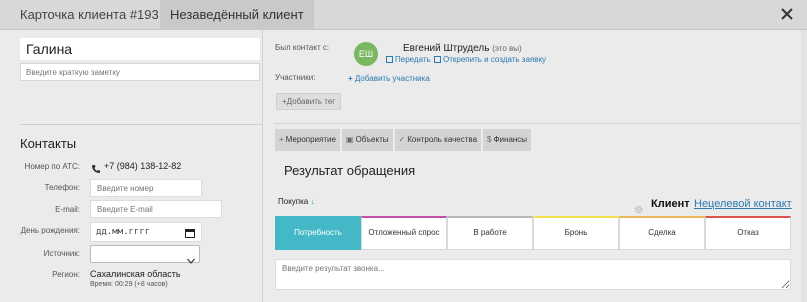 Image resolution: width=807 pixels, height=302 pixels. What do you see at coordinates (52, 166) in the screenshot?
I see `ats-number-label: Номер по АТС:` at bounding box center [52, 166].